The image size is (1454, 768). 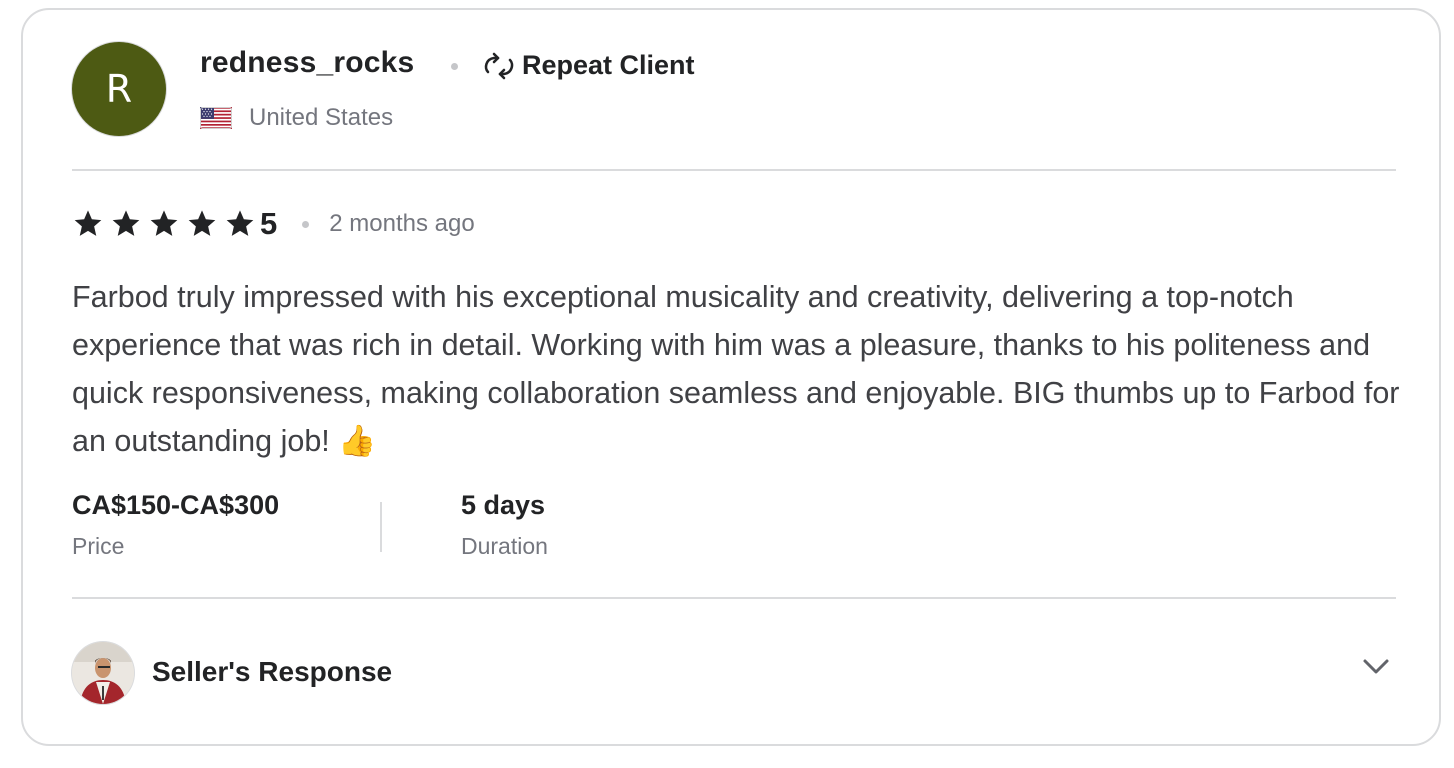 What do you see at coordinates (176, 505) in the screenshot?
I see `price-value: CA$150-CA$300` at bounding box center [176, 505].